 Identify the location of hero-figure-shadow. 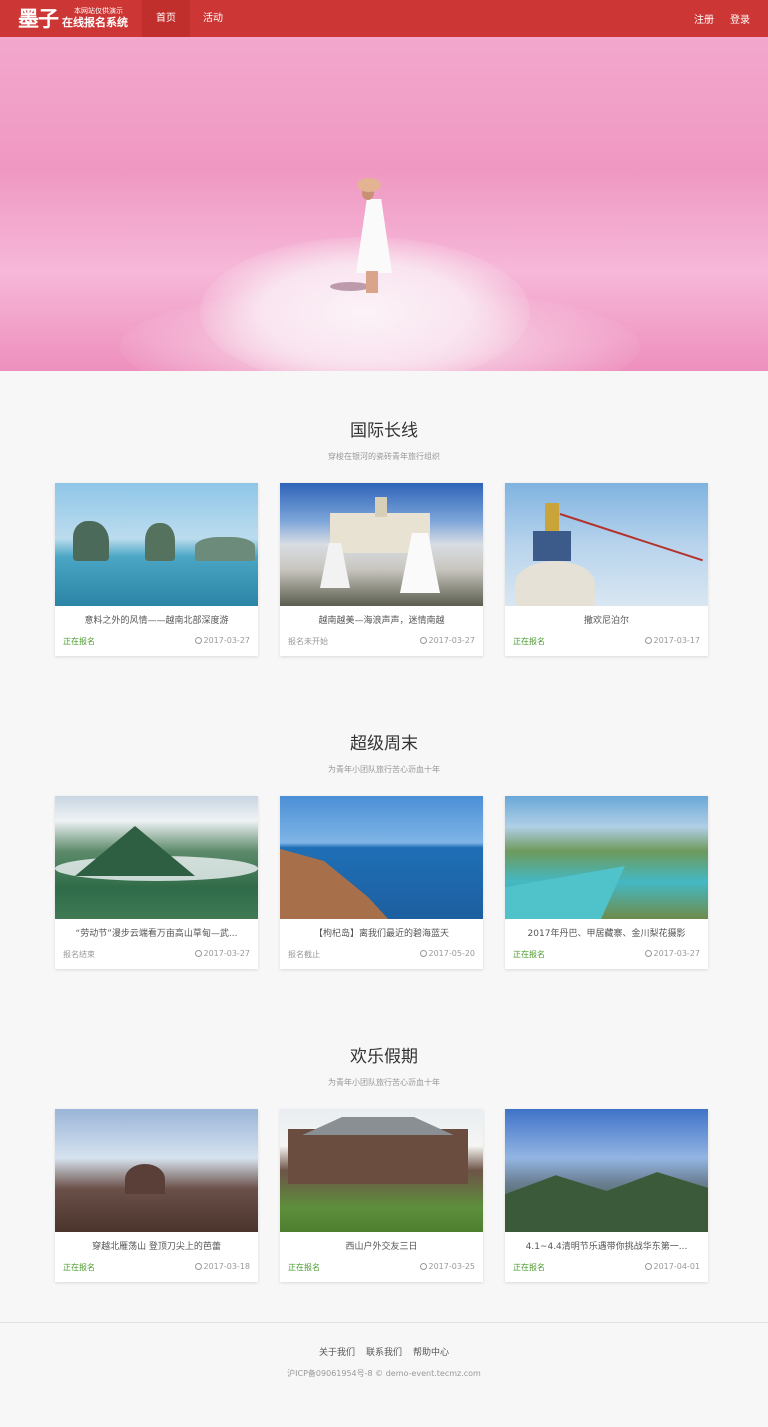
(350, 286).